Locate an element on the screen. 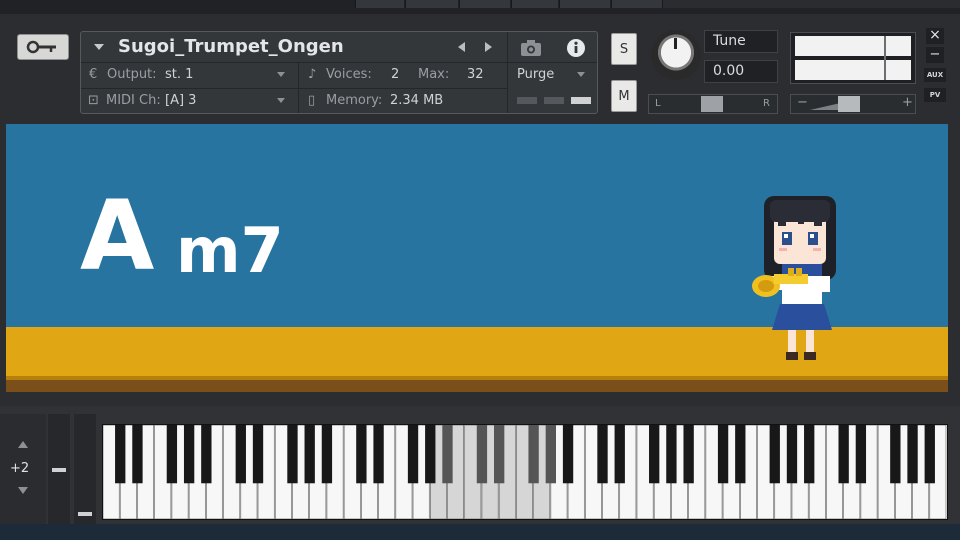 The height and width of the screenshot is (540, 960). bottom-status-strip is located at coordinates (480, 532).